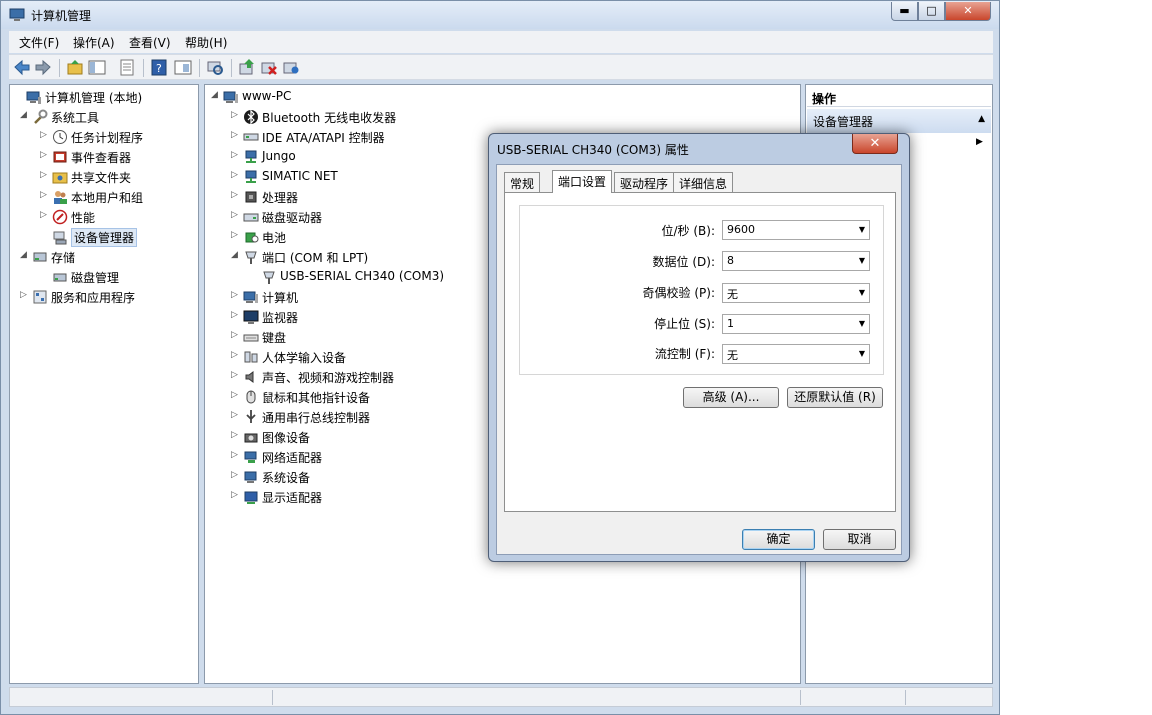 The height and width of the screenshot is (715, 1152). I want to click on device-tree-label: www-PC, so click(267, 96).